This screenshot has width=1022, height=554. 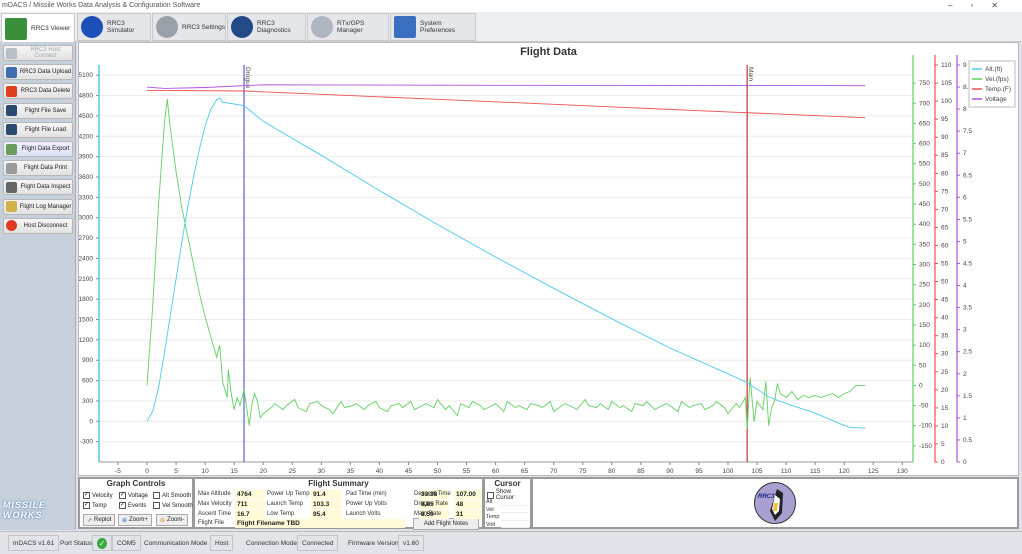 I want to click on voltage-tick-label: 2.5, so click(x=967, y=352).